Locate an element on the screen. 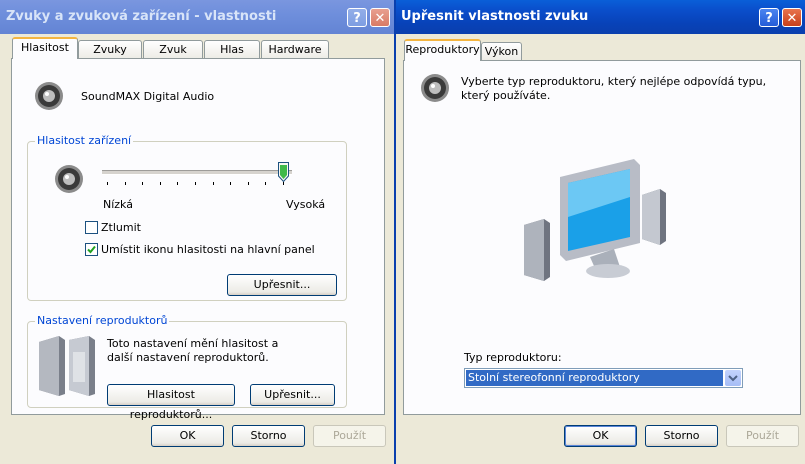 Image resolution: width=805 pixels, height=464 pixels. speaker-type-selected: Stolní stereofonní reproduktory is located at coordinates (594, 378).